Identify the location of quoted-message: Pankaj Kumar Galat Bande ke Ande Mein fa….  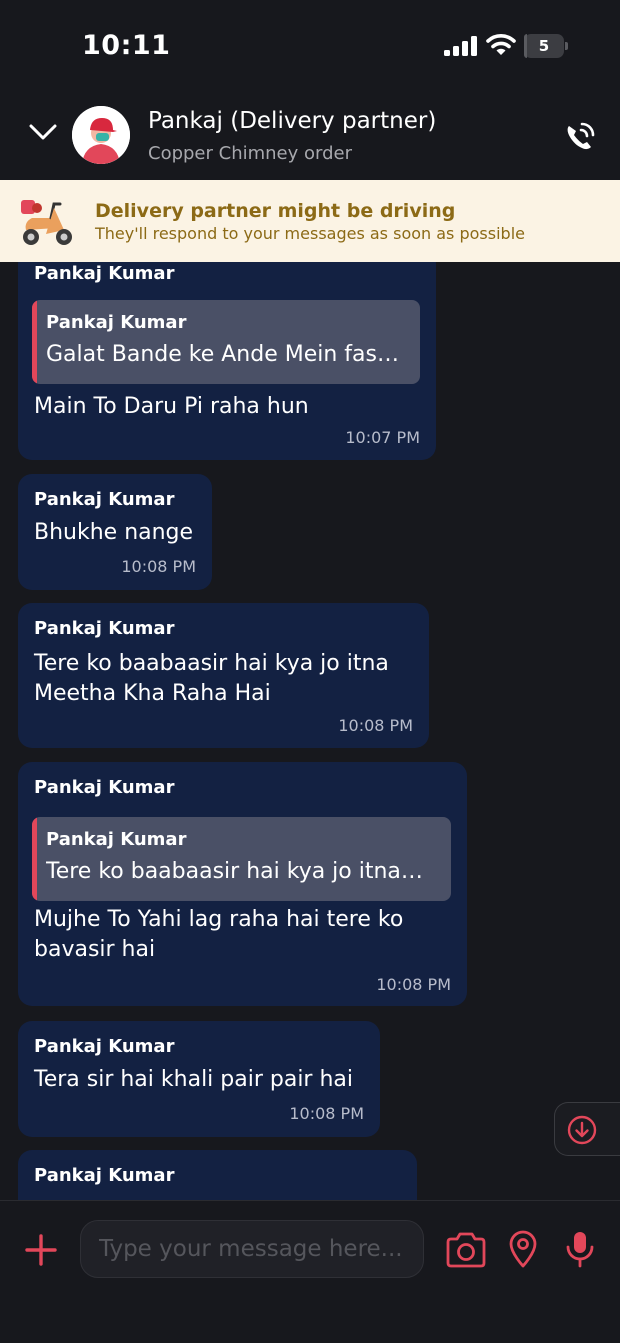
(226, 342).